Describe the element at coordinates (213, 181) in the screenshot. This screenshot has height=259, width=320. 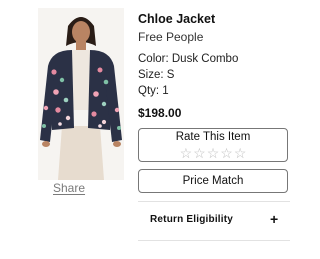
I see `price-match-button: Price Match` at that location.